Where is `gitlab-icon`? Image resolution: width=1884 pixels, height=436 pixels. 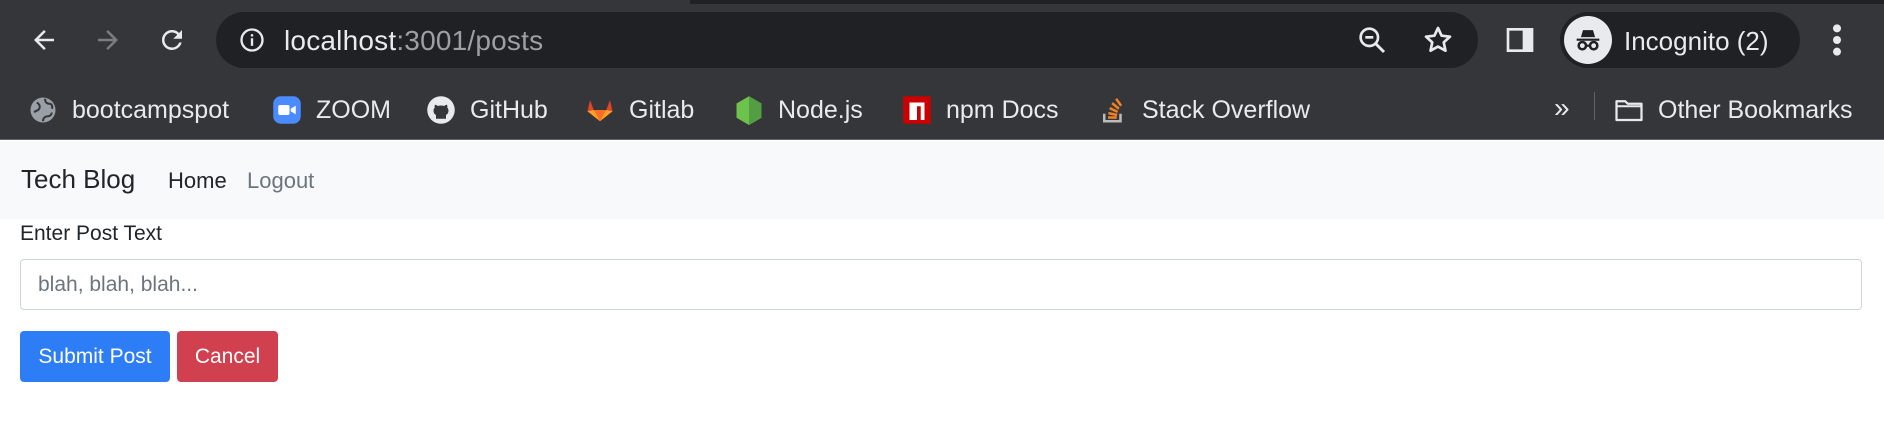 gitlab-icon is located at coordinates (600, 110).